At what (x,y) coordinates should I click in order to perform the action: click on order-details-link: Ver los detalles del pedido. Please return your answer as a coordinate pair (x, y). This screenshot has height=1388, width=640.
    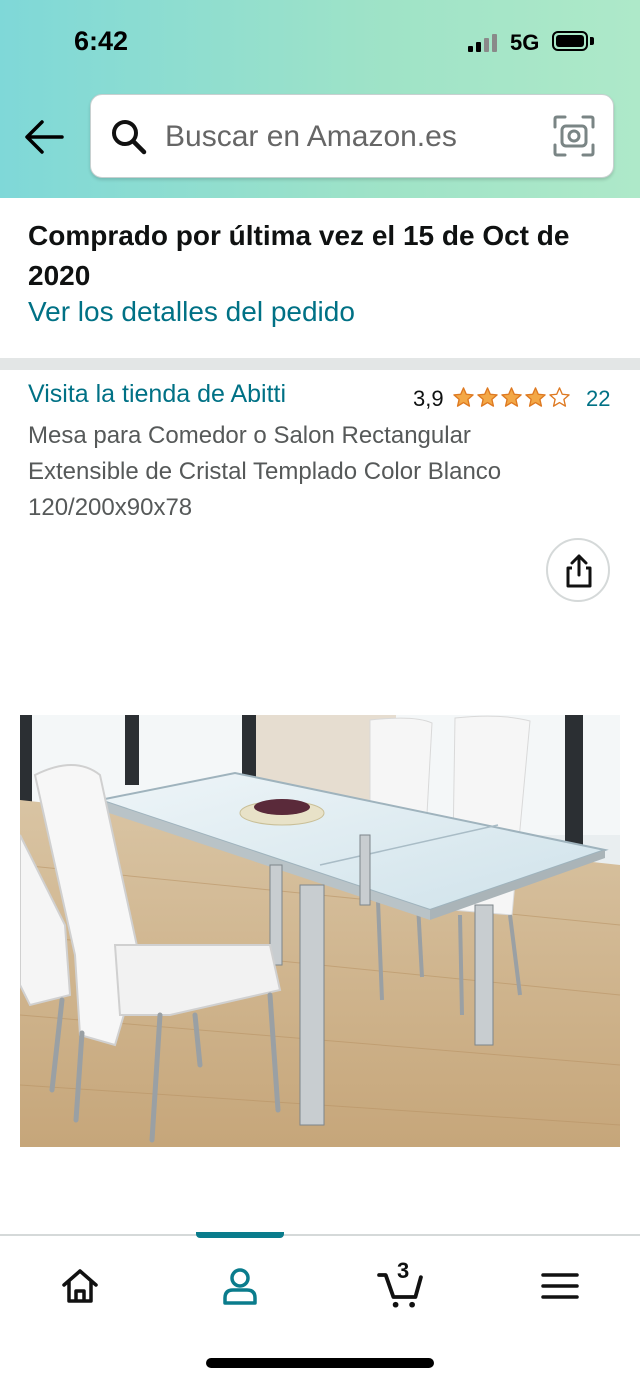
    Looking at the image, I should click on (191, 312).